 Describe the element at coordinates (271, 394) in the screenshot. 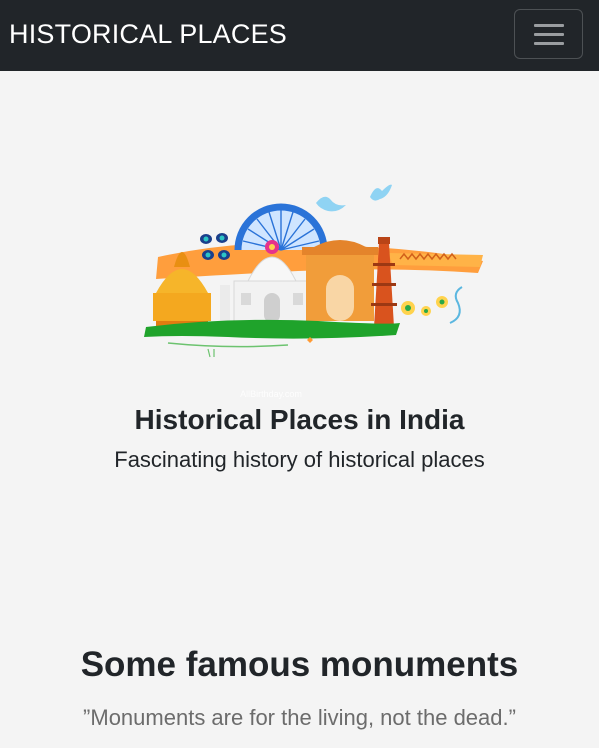

I see `watermark-text: AllBirthday.com` at that location.